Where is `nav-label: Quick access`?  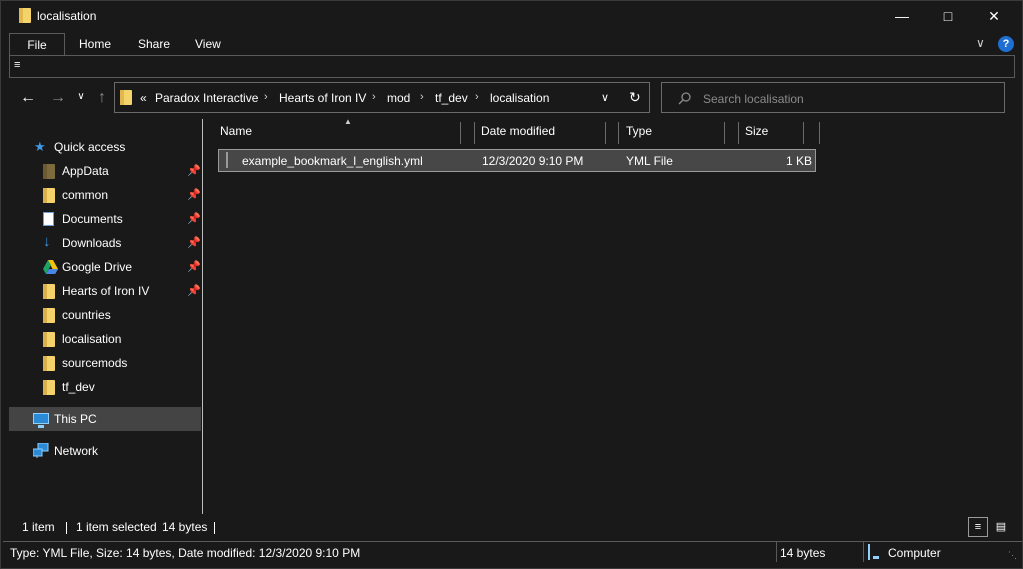 nav-label: Quick access is located at coordinates (90, 147).